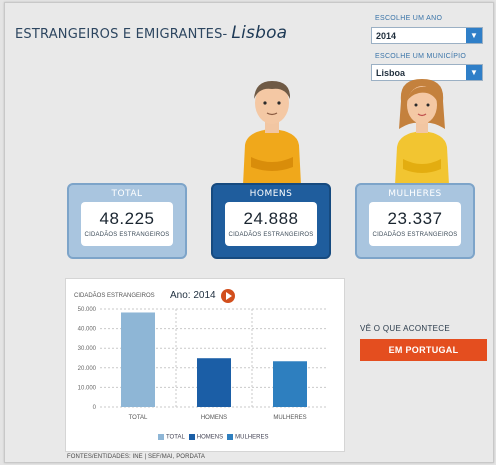 The image size is (496, 465). I want to click on woman-figure-icon, so click(422, 132).